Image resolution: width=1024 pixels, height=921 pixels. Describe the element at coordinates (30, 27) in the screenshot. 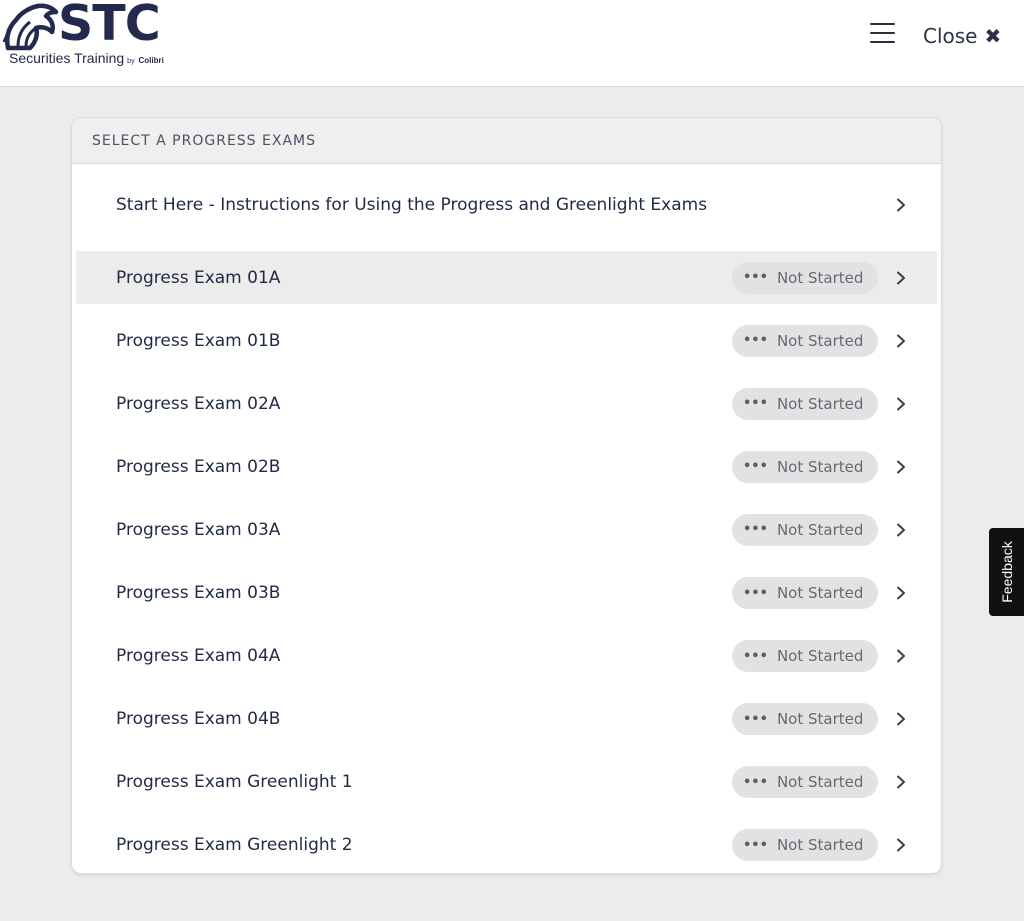

I see `knight-horse-logo-icon` at that location.